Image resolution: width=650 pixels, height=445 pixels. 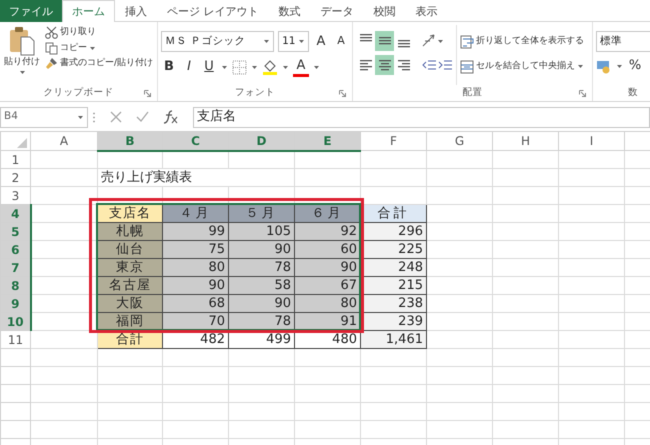 I want to click on borders-icon, so click(x=239, y=67).